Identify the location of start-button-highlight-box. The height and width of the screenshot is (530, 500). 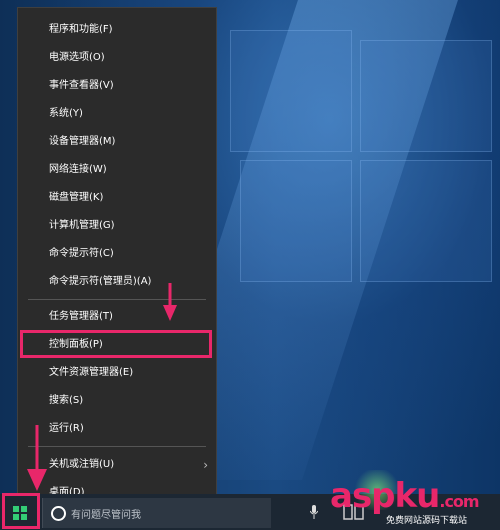
(21, 511).